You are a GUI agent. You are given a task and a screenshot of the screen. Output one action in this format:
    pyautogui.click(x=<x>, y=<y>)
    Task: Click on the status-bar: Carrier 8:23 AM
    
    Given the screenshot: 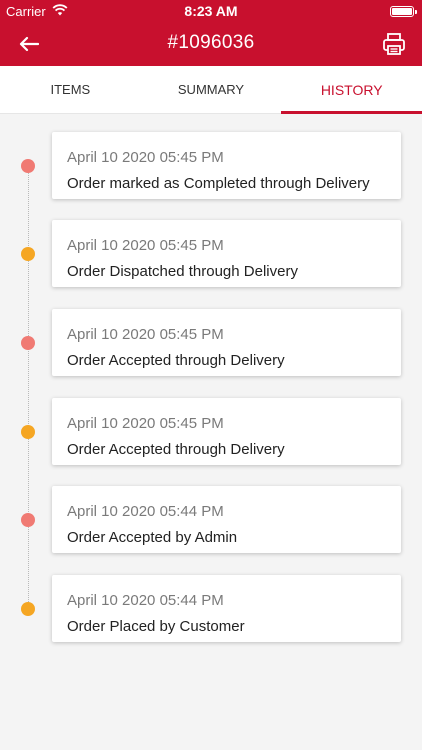 What is the action you would take?
    pyautogui.click(x=211, y=11)
    